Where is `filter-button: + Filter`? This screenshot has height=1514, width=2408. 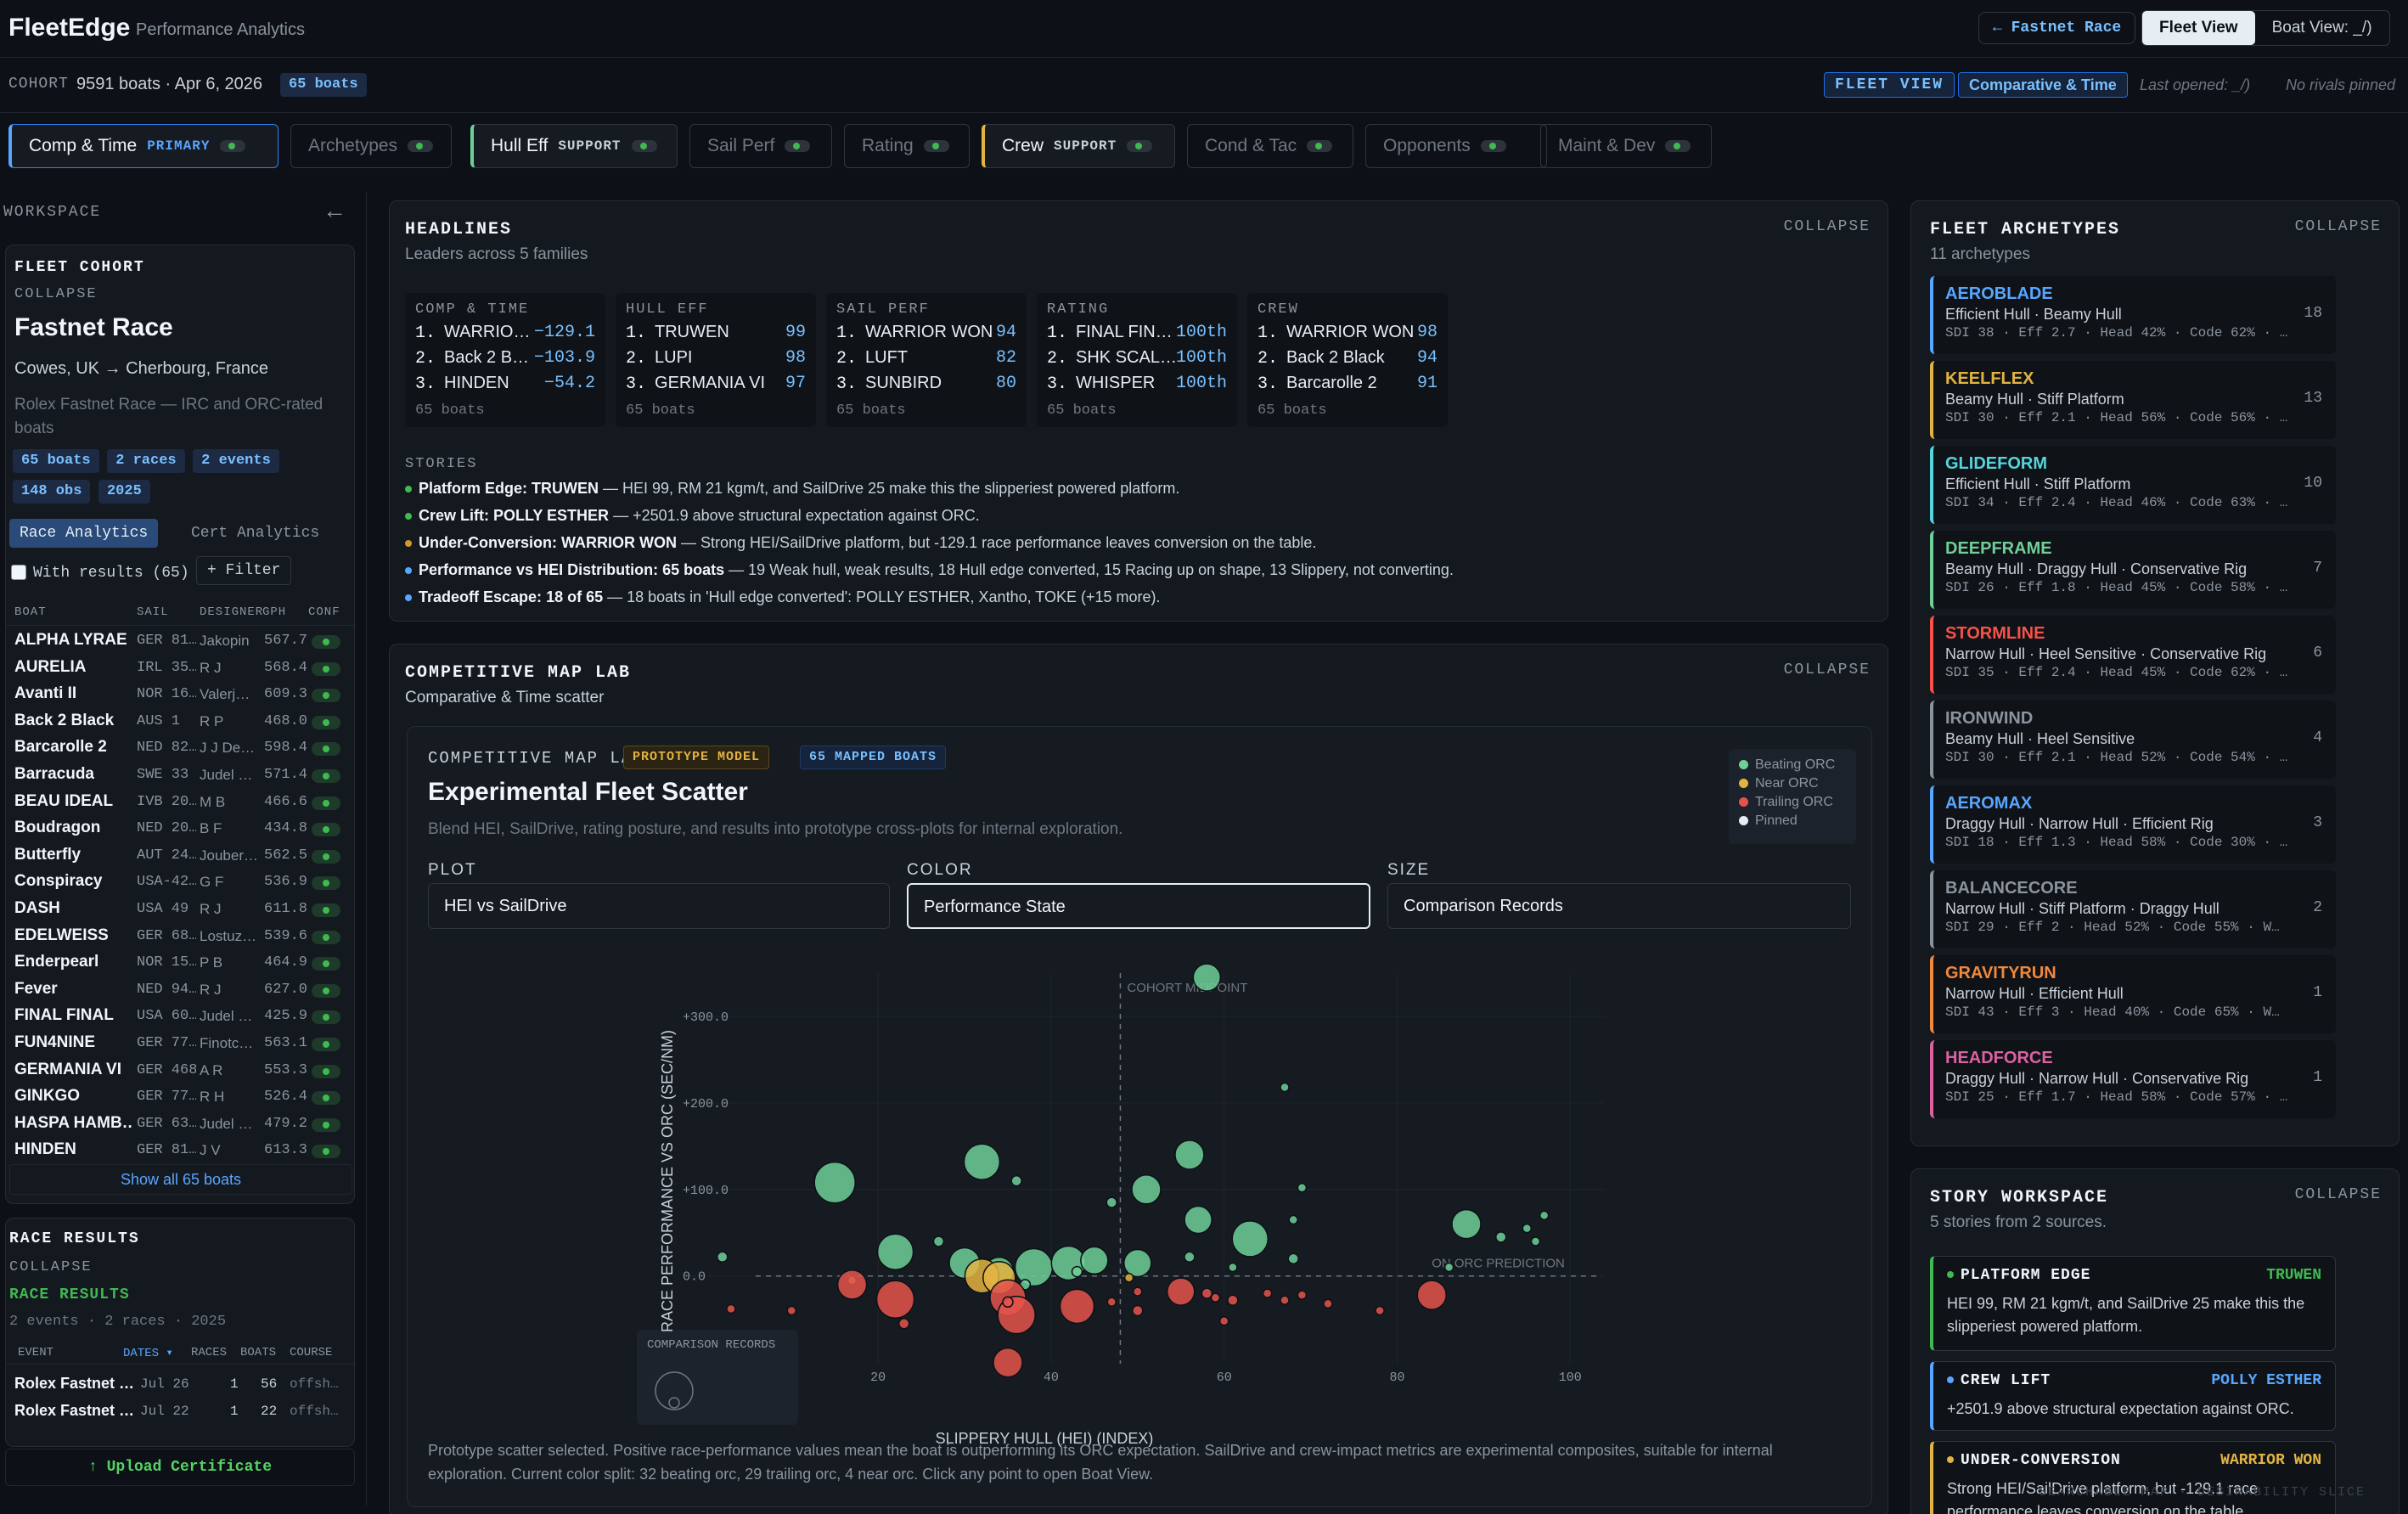
filter-button: + Filter is located at coordinates (244, 570).